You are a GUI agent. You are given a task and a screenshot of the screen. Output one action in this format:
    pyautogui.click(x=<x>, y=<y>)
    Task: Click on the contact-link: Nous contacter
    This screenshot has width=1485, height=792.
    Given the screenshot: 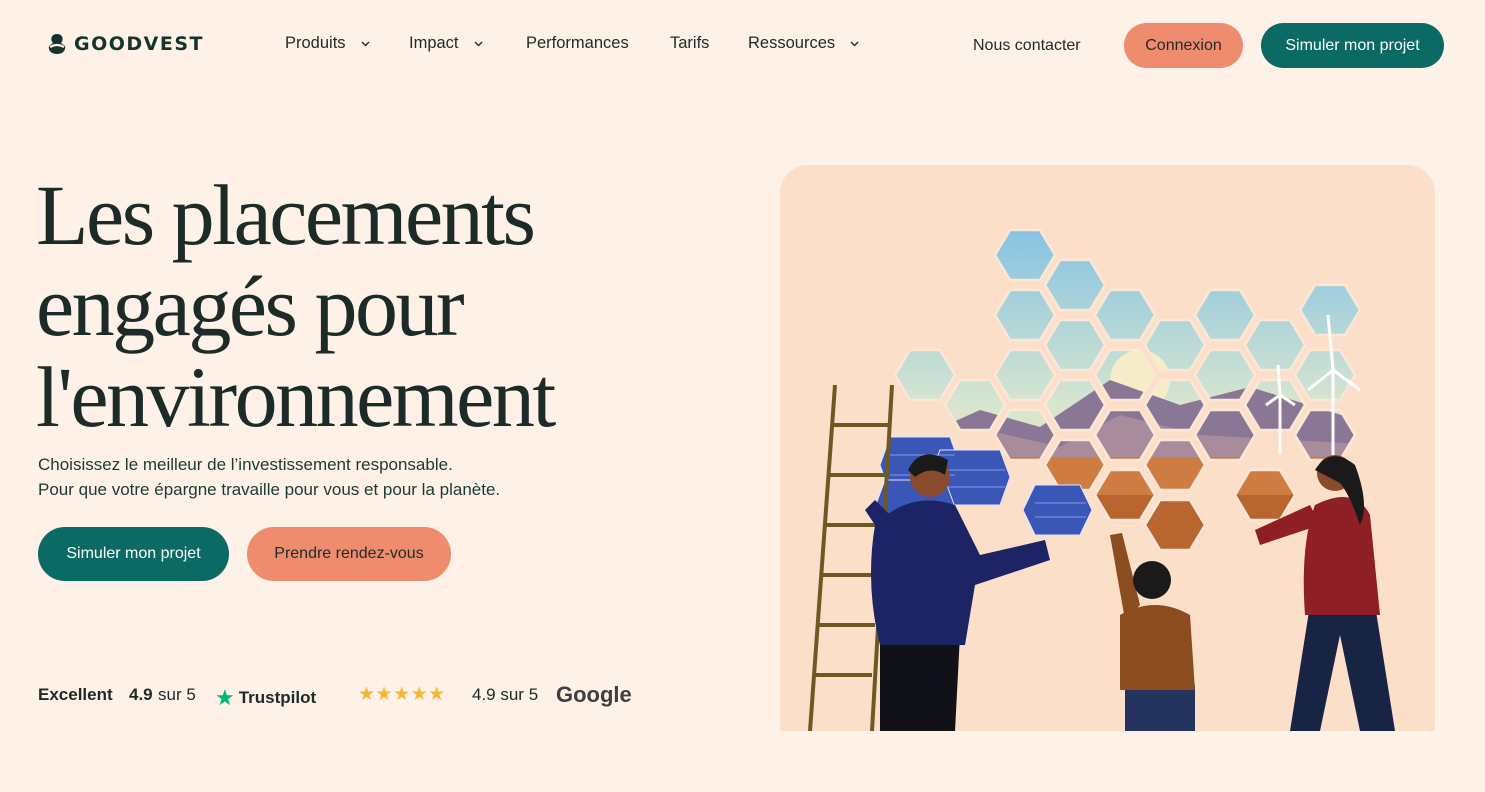 What is the action you would take?
    pyautogui.click(x=1027, y=46)
    